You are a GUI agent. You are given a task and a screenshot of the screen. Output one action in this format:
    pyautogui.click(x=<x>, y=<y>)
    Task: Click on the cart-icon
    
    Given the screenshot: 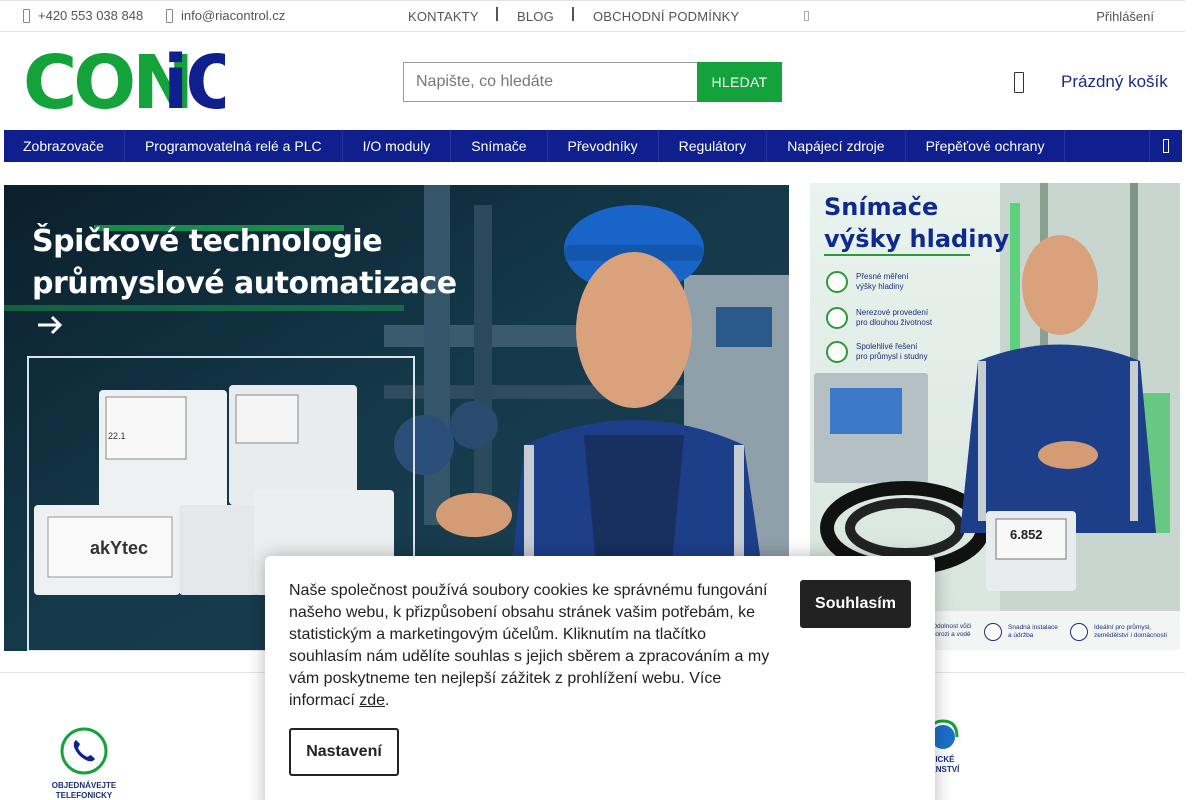 What is the action you would take?
    pyautogui.click(x=1019, y=82)
    